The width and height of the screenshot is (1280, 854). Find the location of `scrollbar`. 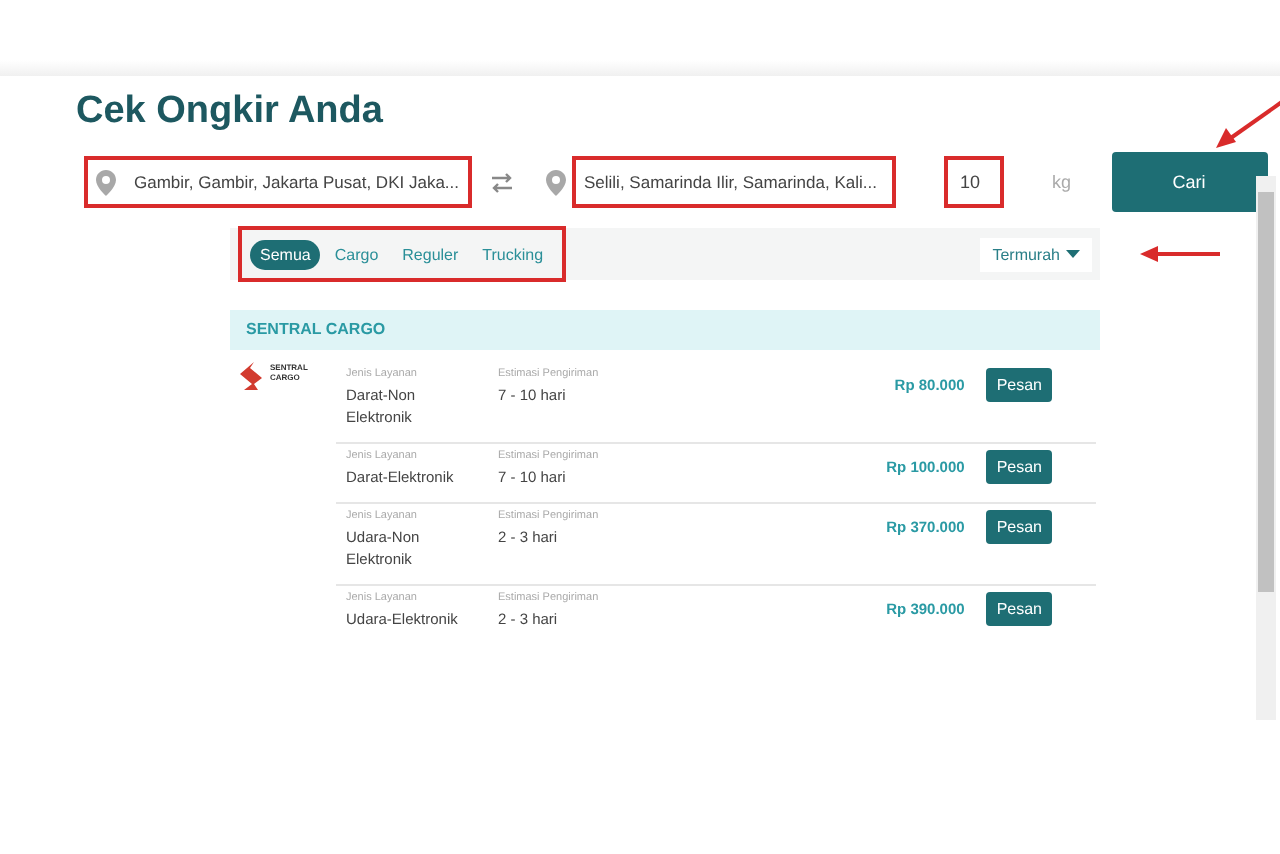

scrollbar is located at coordinates (1266, 448).